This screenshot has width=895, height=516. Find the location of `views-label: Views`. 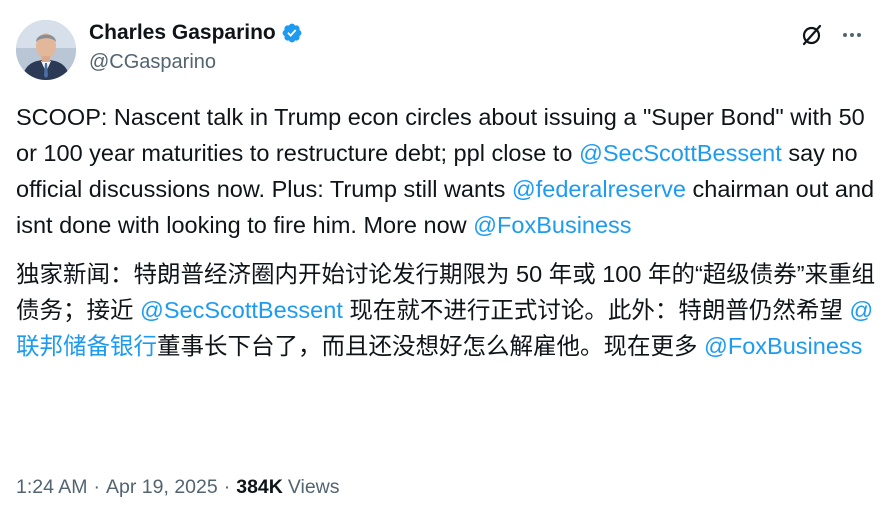

views-label: Views is located at coordinates (313, 487).